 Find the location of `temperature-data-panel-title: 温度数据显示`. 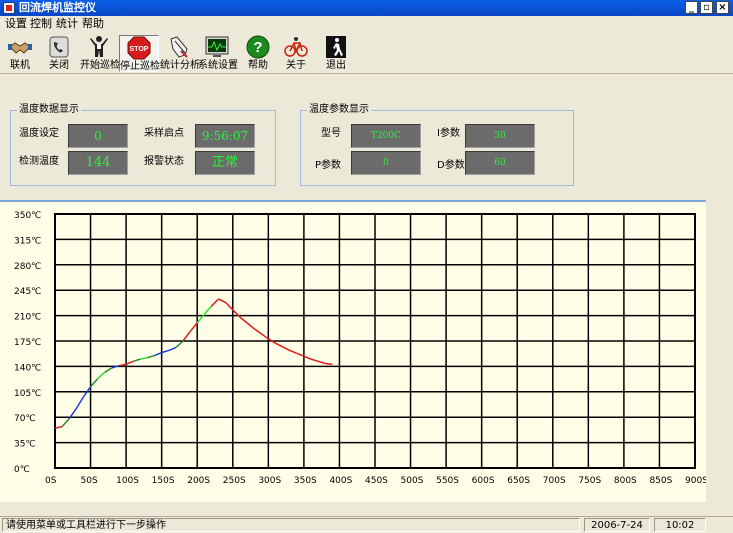

temperature-data-panel-title: 温度数据显示 is located at coordinates (49, 110).